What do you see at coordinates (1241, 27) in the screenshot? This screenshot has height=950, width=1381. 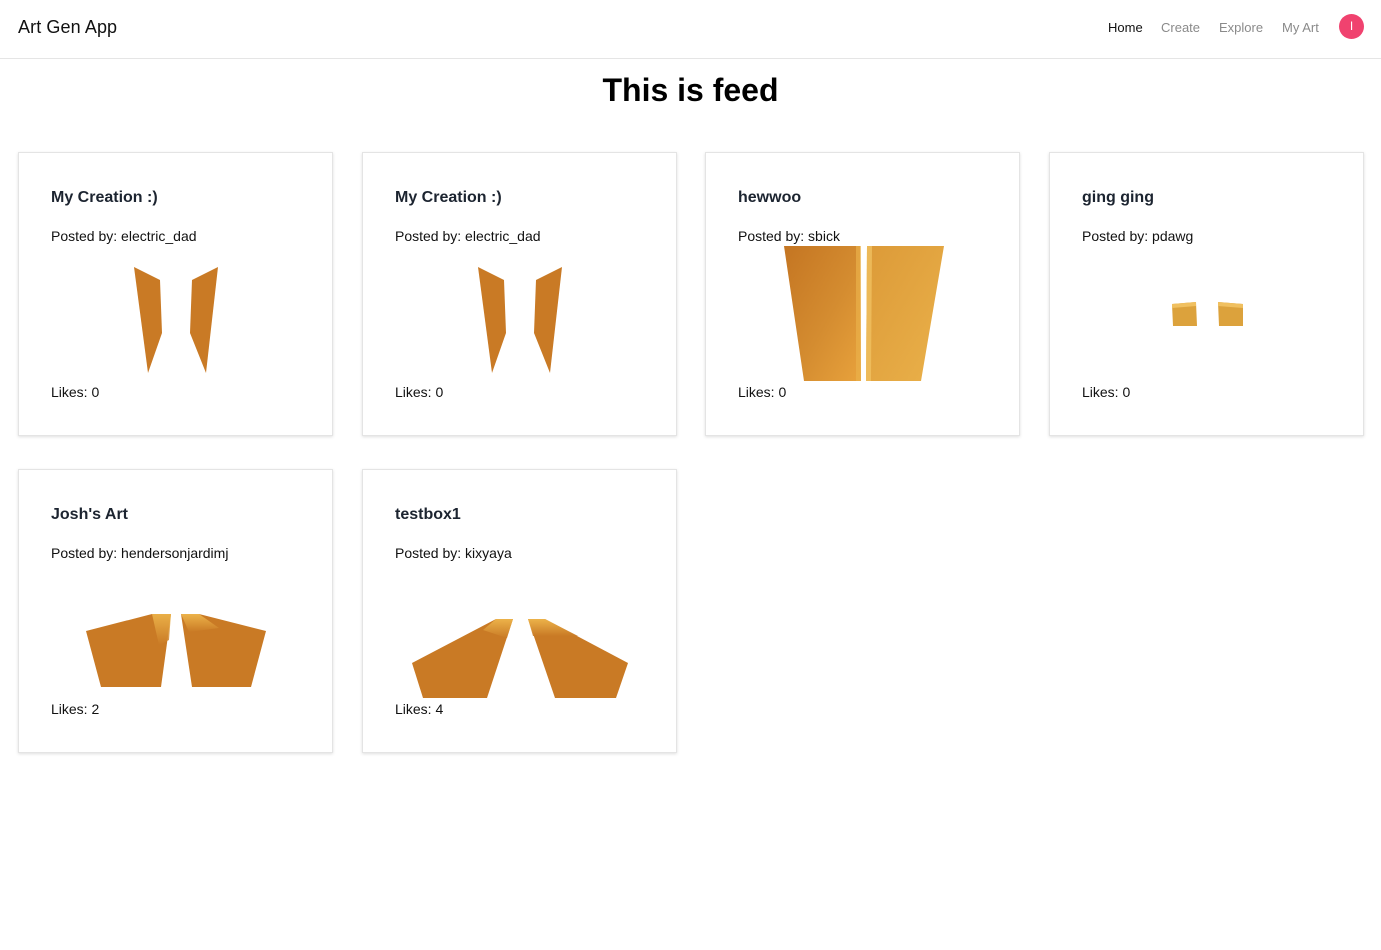 I see `nav-explore-link: Explore` at bounding box center [1241, 27].